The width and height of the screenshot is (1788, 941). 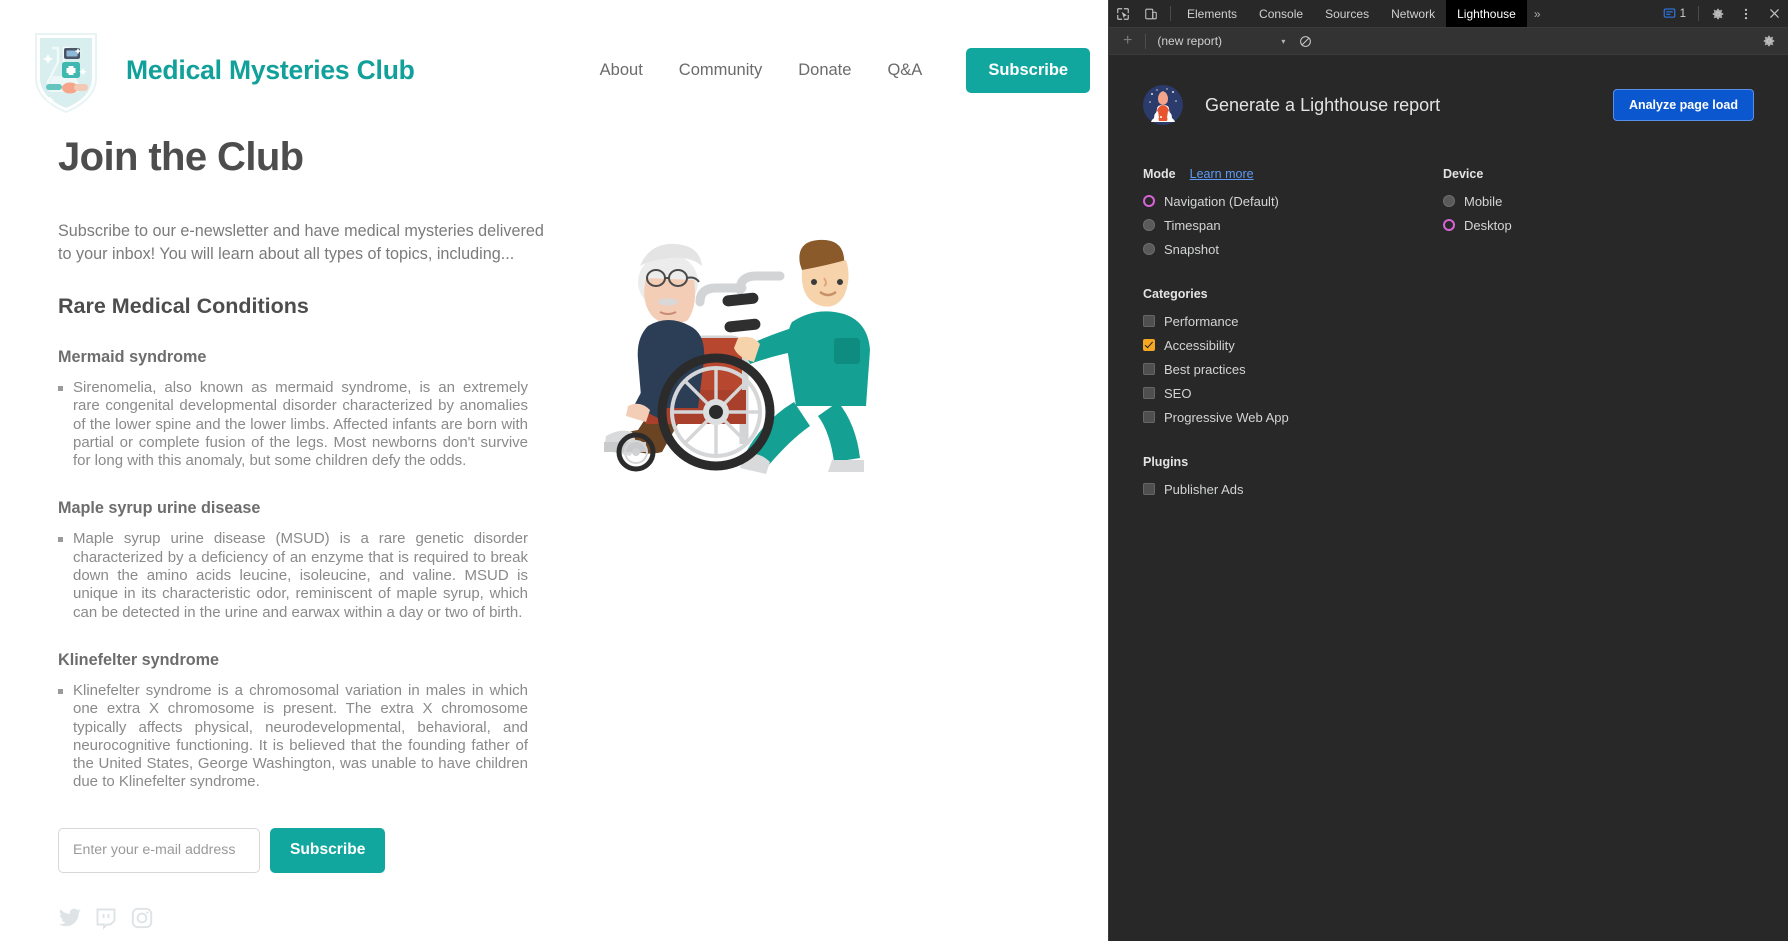 I want to click on plugin-option-publisher-ads: Publisher Ads, so click(x=1448, y=489).